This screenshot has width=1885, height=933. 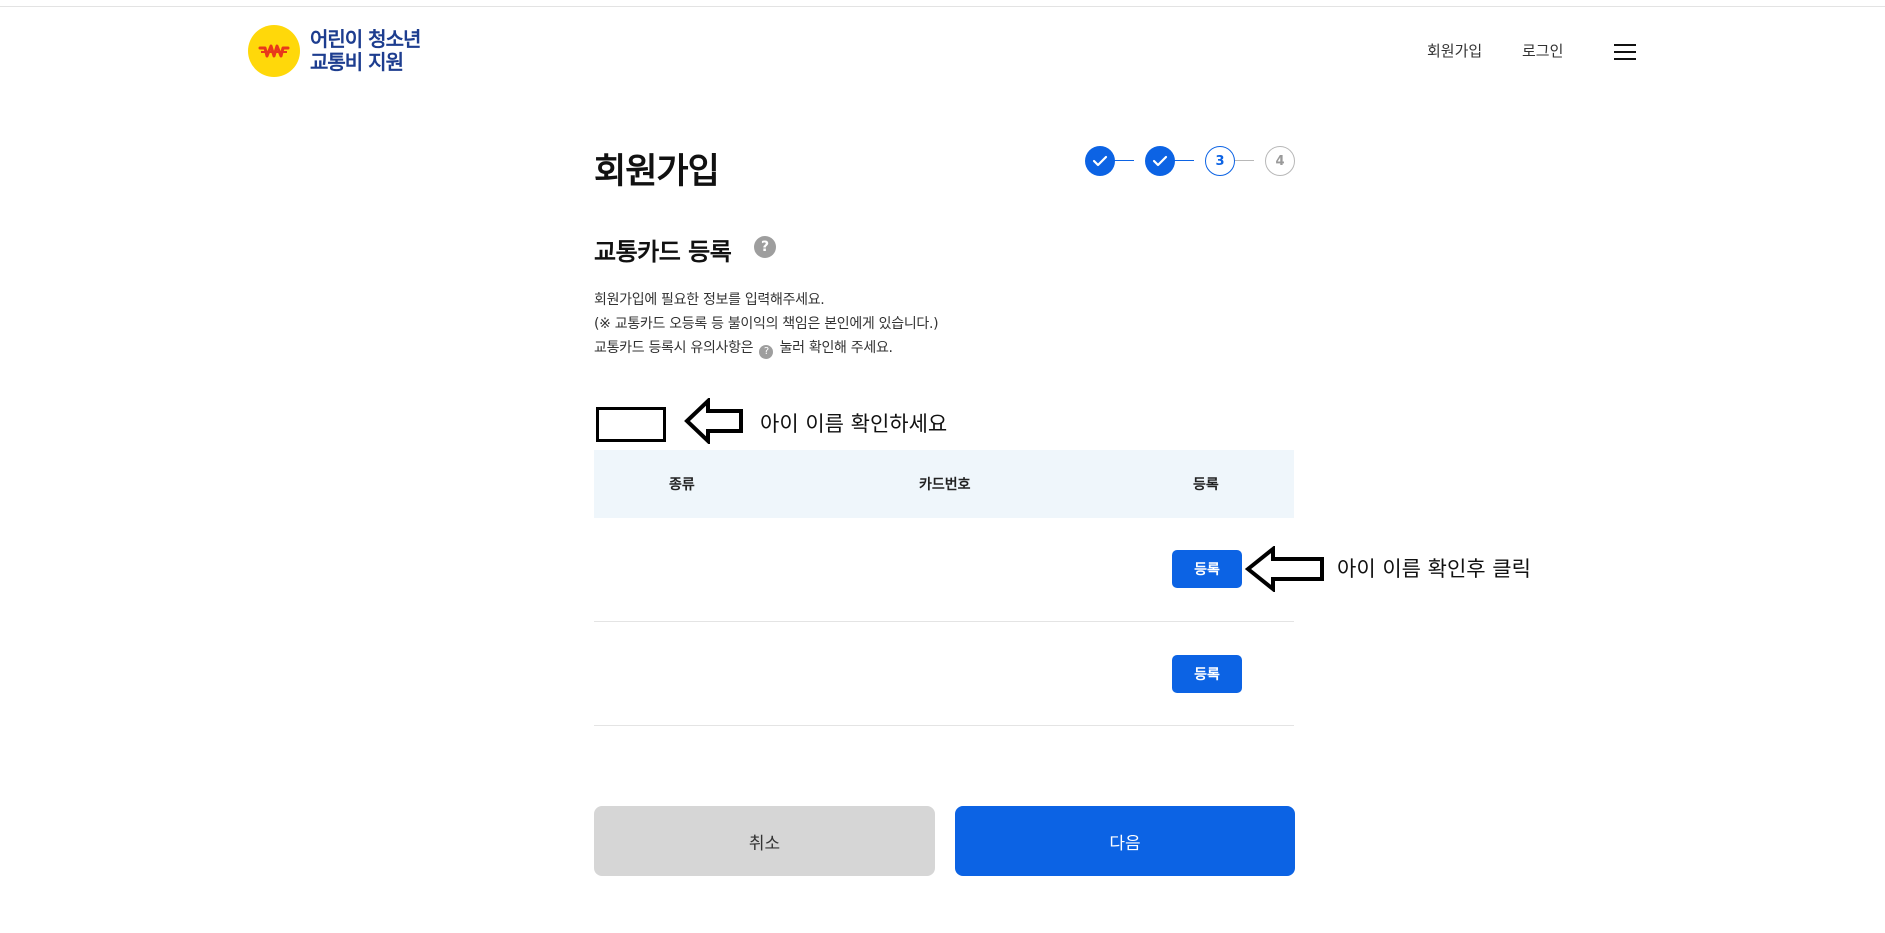 I want to click on column-header-type: 종류, so click(x=682, y=485).